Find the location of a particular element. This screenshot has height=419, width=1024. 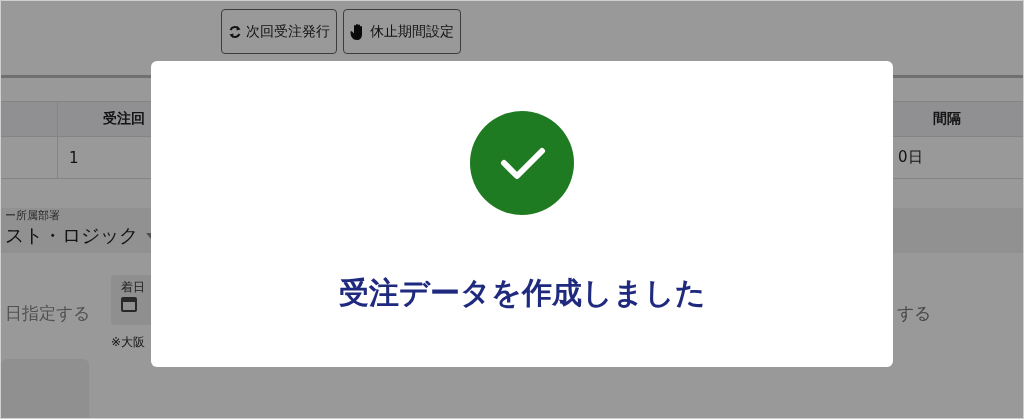

column-header: 受注回 is located at coordinates (124, 118).